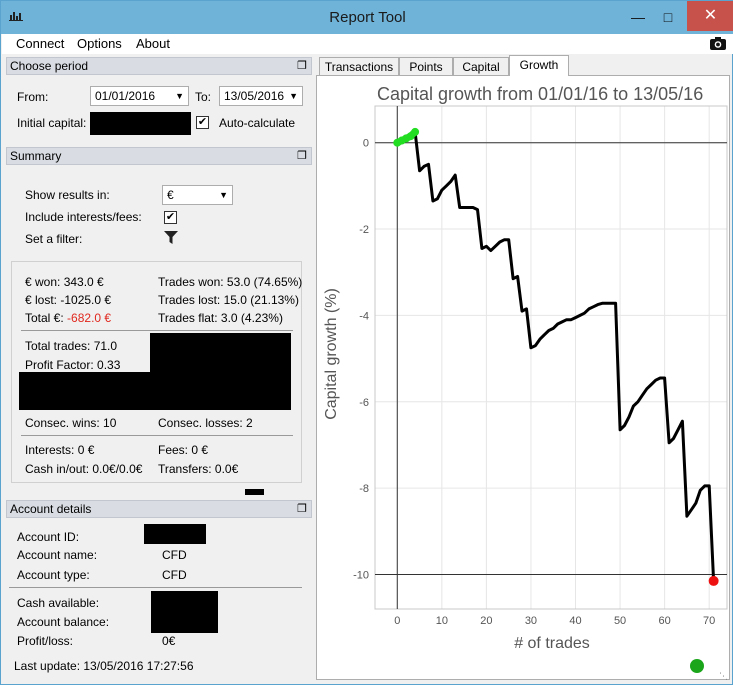 The height and width of the screenshot is (685, 733). What do you see at coordinates (68, 300) in the screenshot?
I see `euro-lost: € lost: -1025.0 €` at bounding box center [68, 300].